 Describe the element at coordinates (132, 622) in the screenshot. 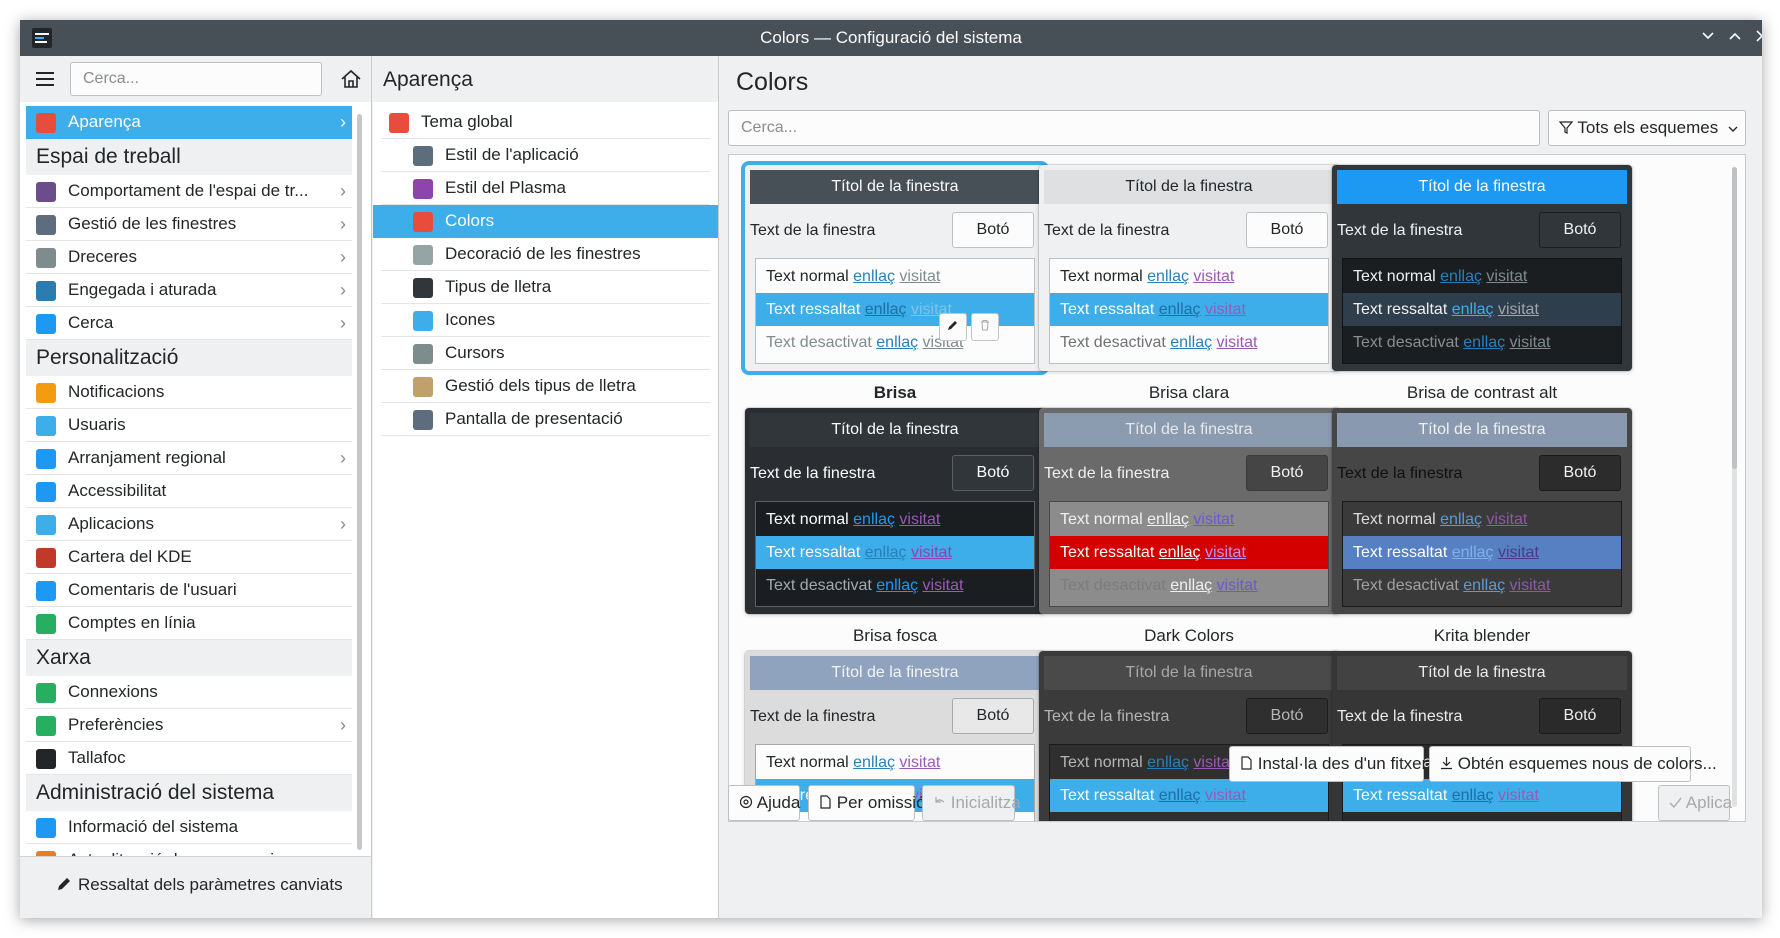

I see `sidebar-item-label: Comptes en línia` at that location.